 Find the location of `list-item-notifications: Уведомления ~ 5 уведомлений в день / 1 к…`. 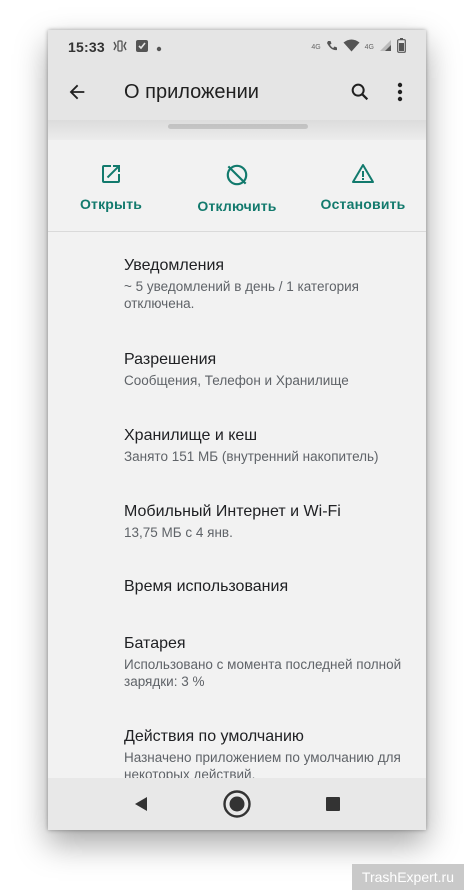

list-item-notifications: Уведомления ~ 5 уведомлений в день / 1 к… is located at coordinates (272, 284).